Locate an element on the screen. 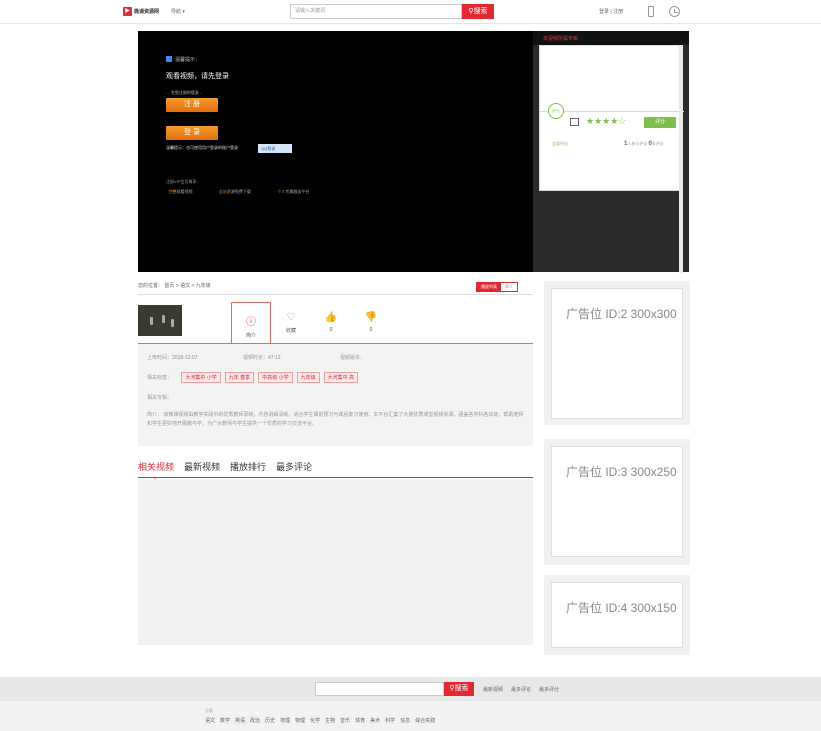 Image resolution: width=821 pixels, height=731 pixels. login-prompt-sub: - - 先免注册的登录 - is located at coordinates (184, 92).